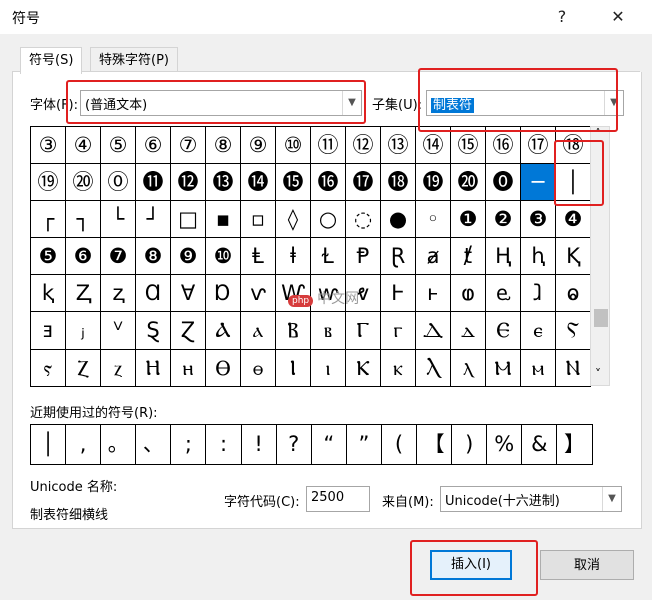 Image resolution: width=652 pixels, height=600 pixels. What do you see at coordinates (49, 445) in the screenshot?
I see `recent-symbol-cell: │` at bounding box center [49, 445].